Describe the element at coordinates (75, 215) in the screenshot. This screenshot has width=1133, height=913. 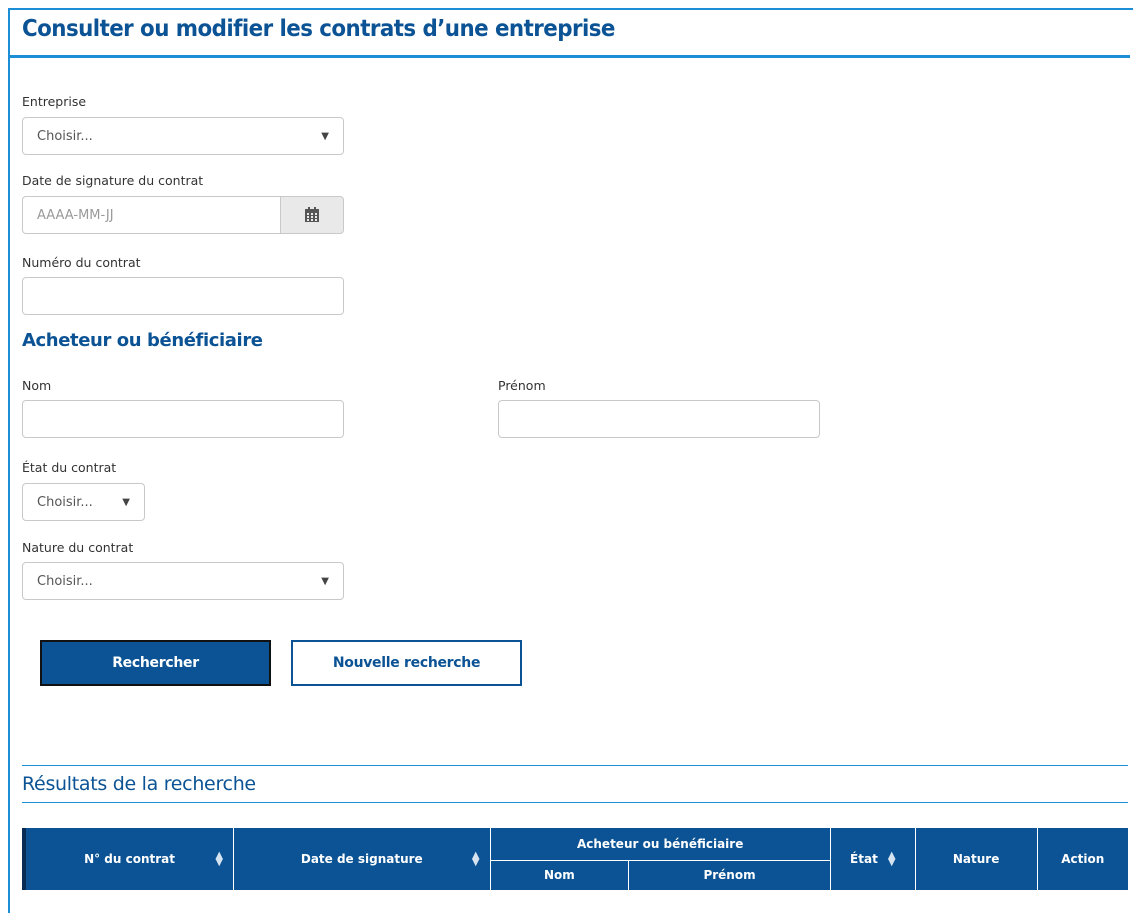
I see `date-signature-placeholder: AAAA-MM-JJ` at that location.